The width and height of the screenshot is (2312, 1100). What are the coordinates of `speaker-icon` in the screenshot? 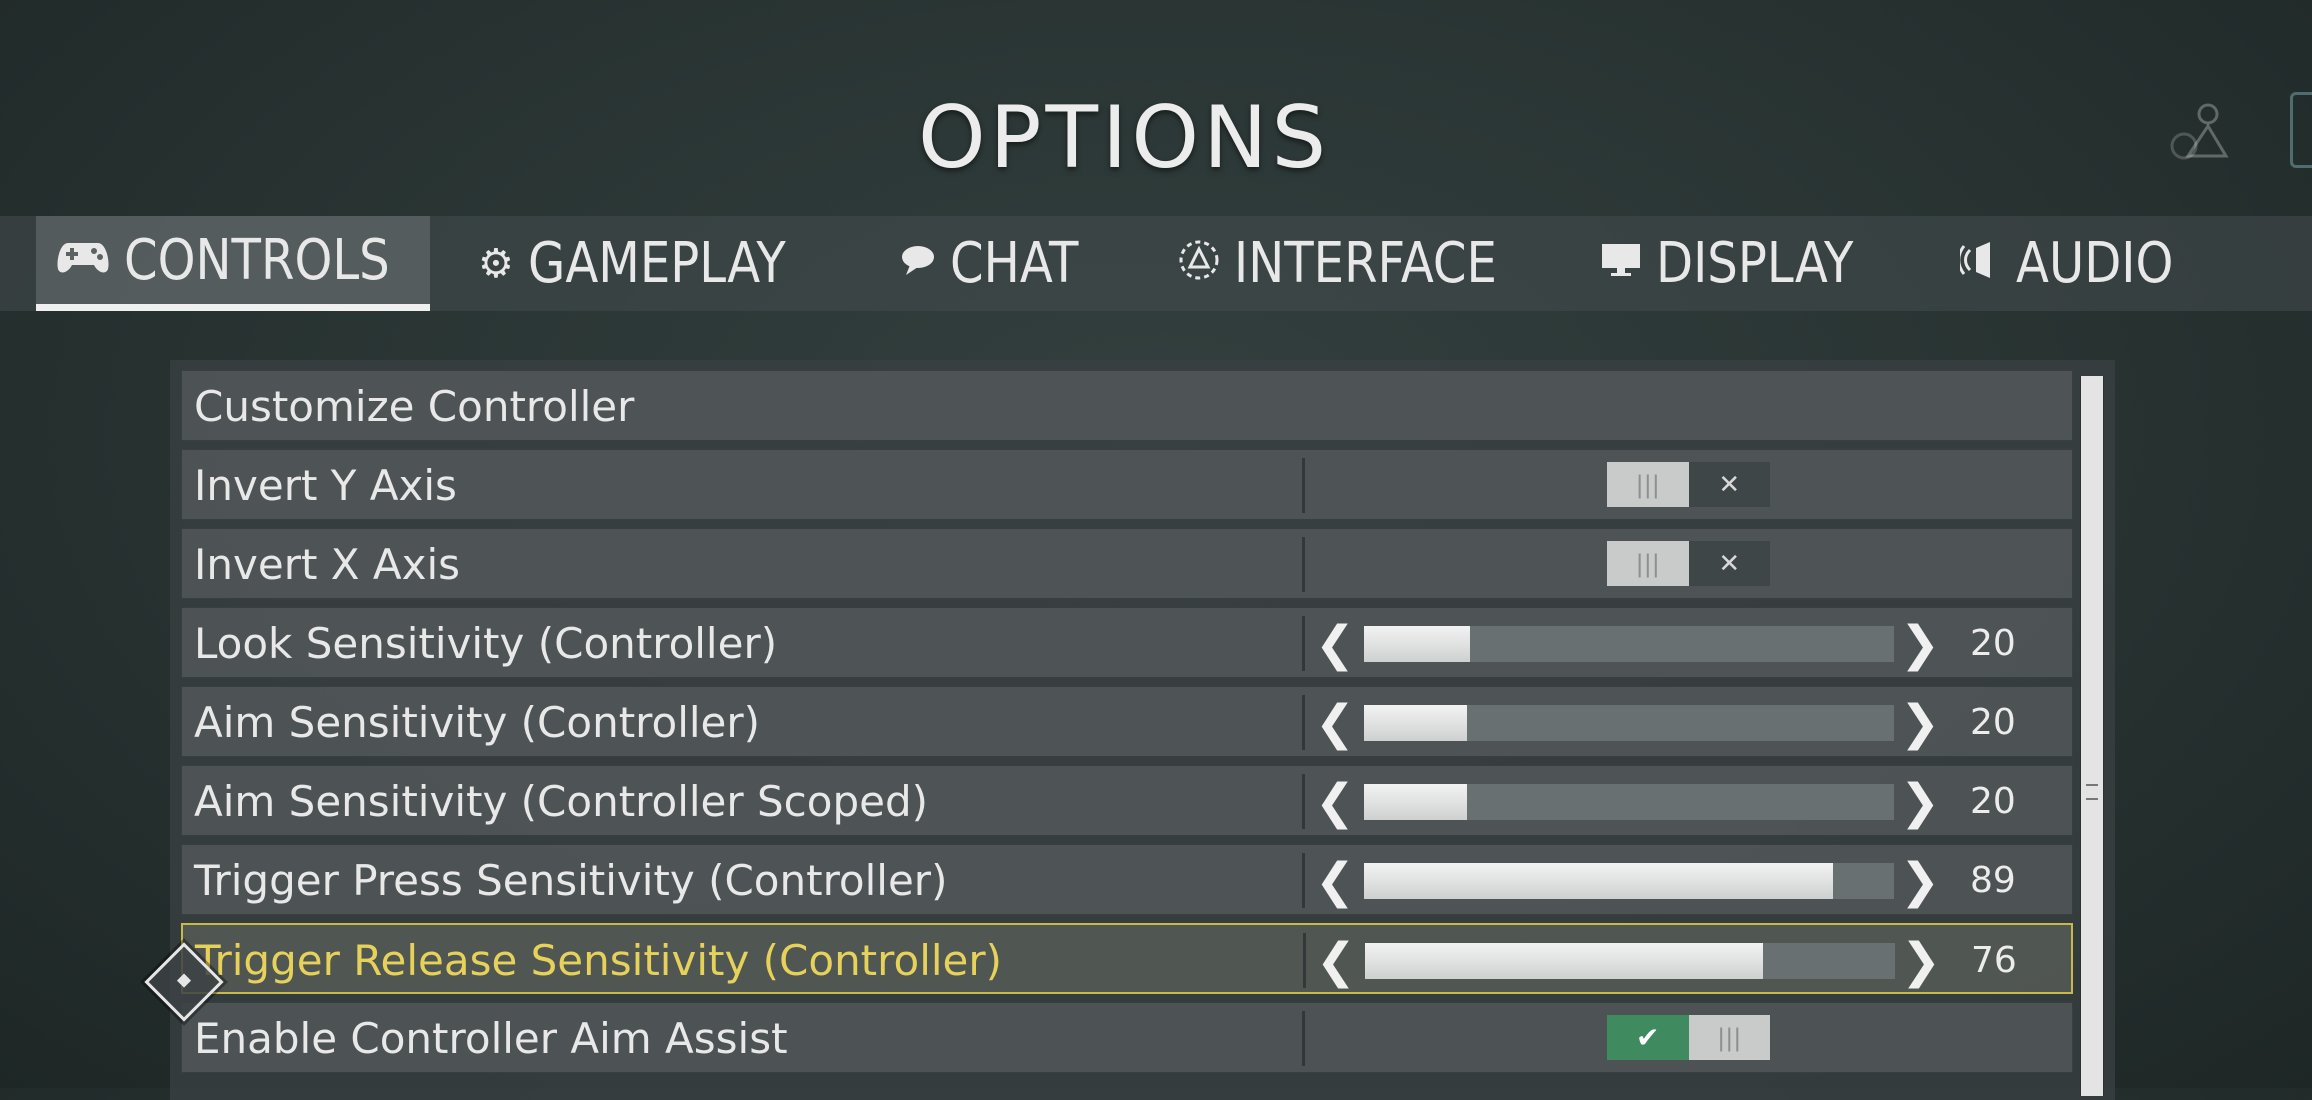 It's located at (1979, 263).